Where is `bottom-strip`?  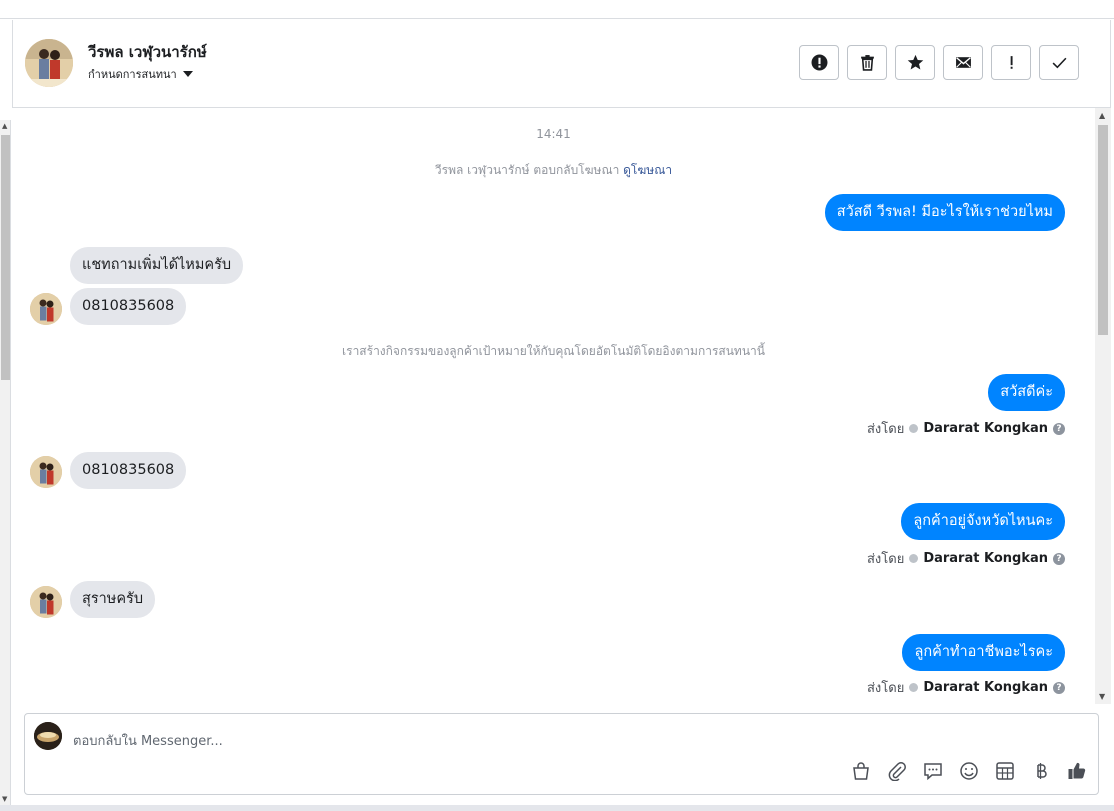 bottom-strip is located at coordinates (557, 808).